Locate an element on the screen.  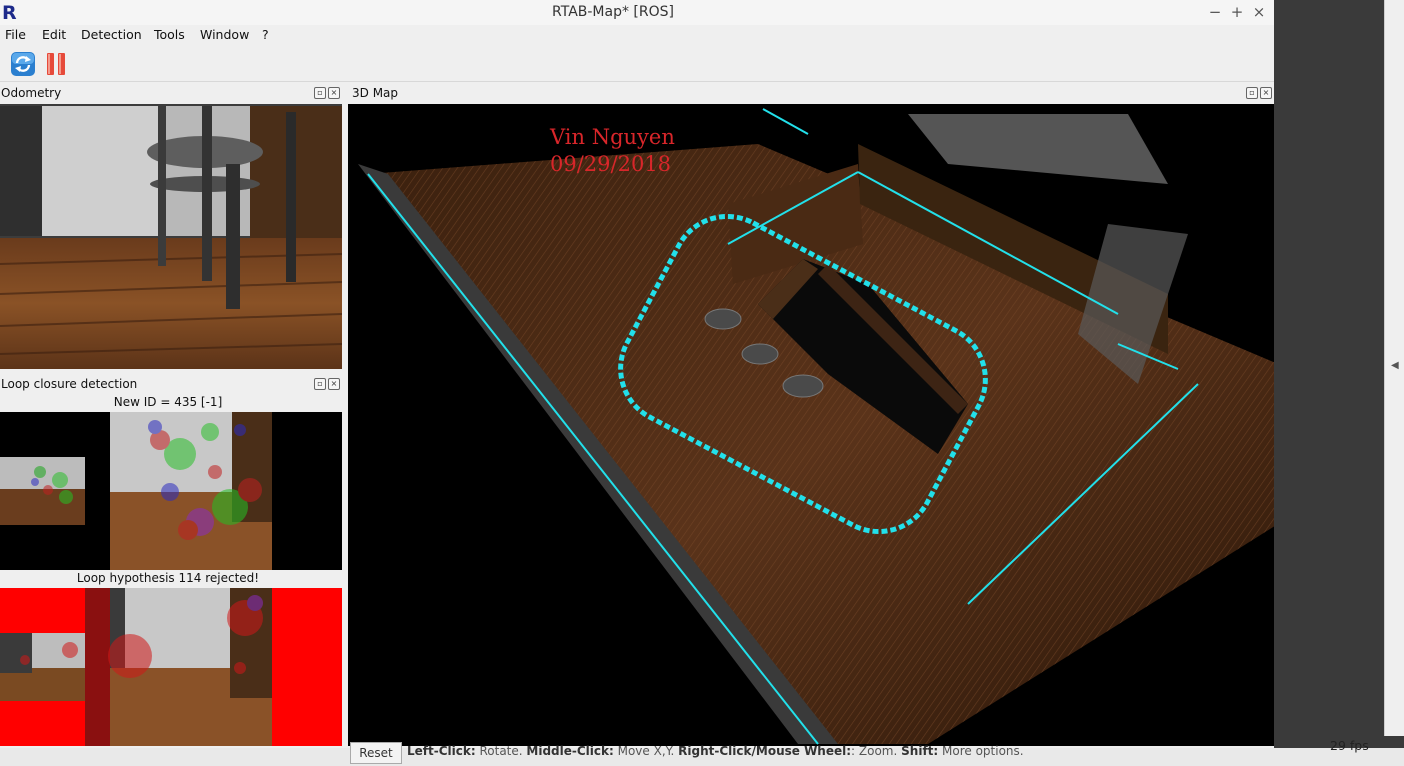
menu-edit: Edit is located at coordinates (54, 34).